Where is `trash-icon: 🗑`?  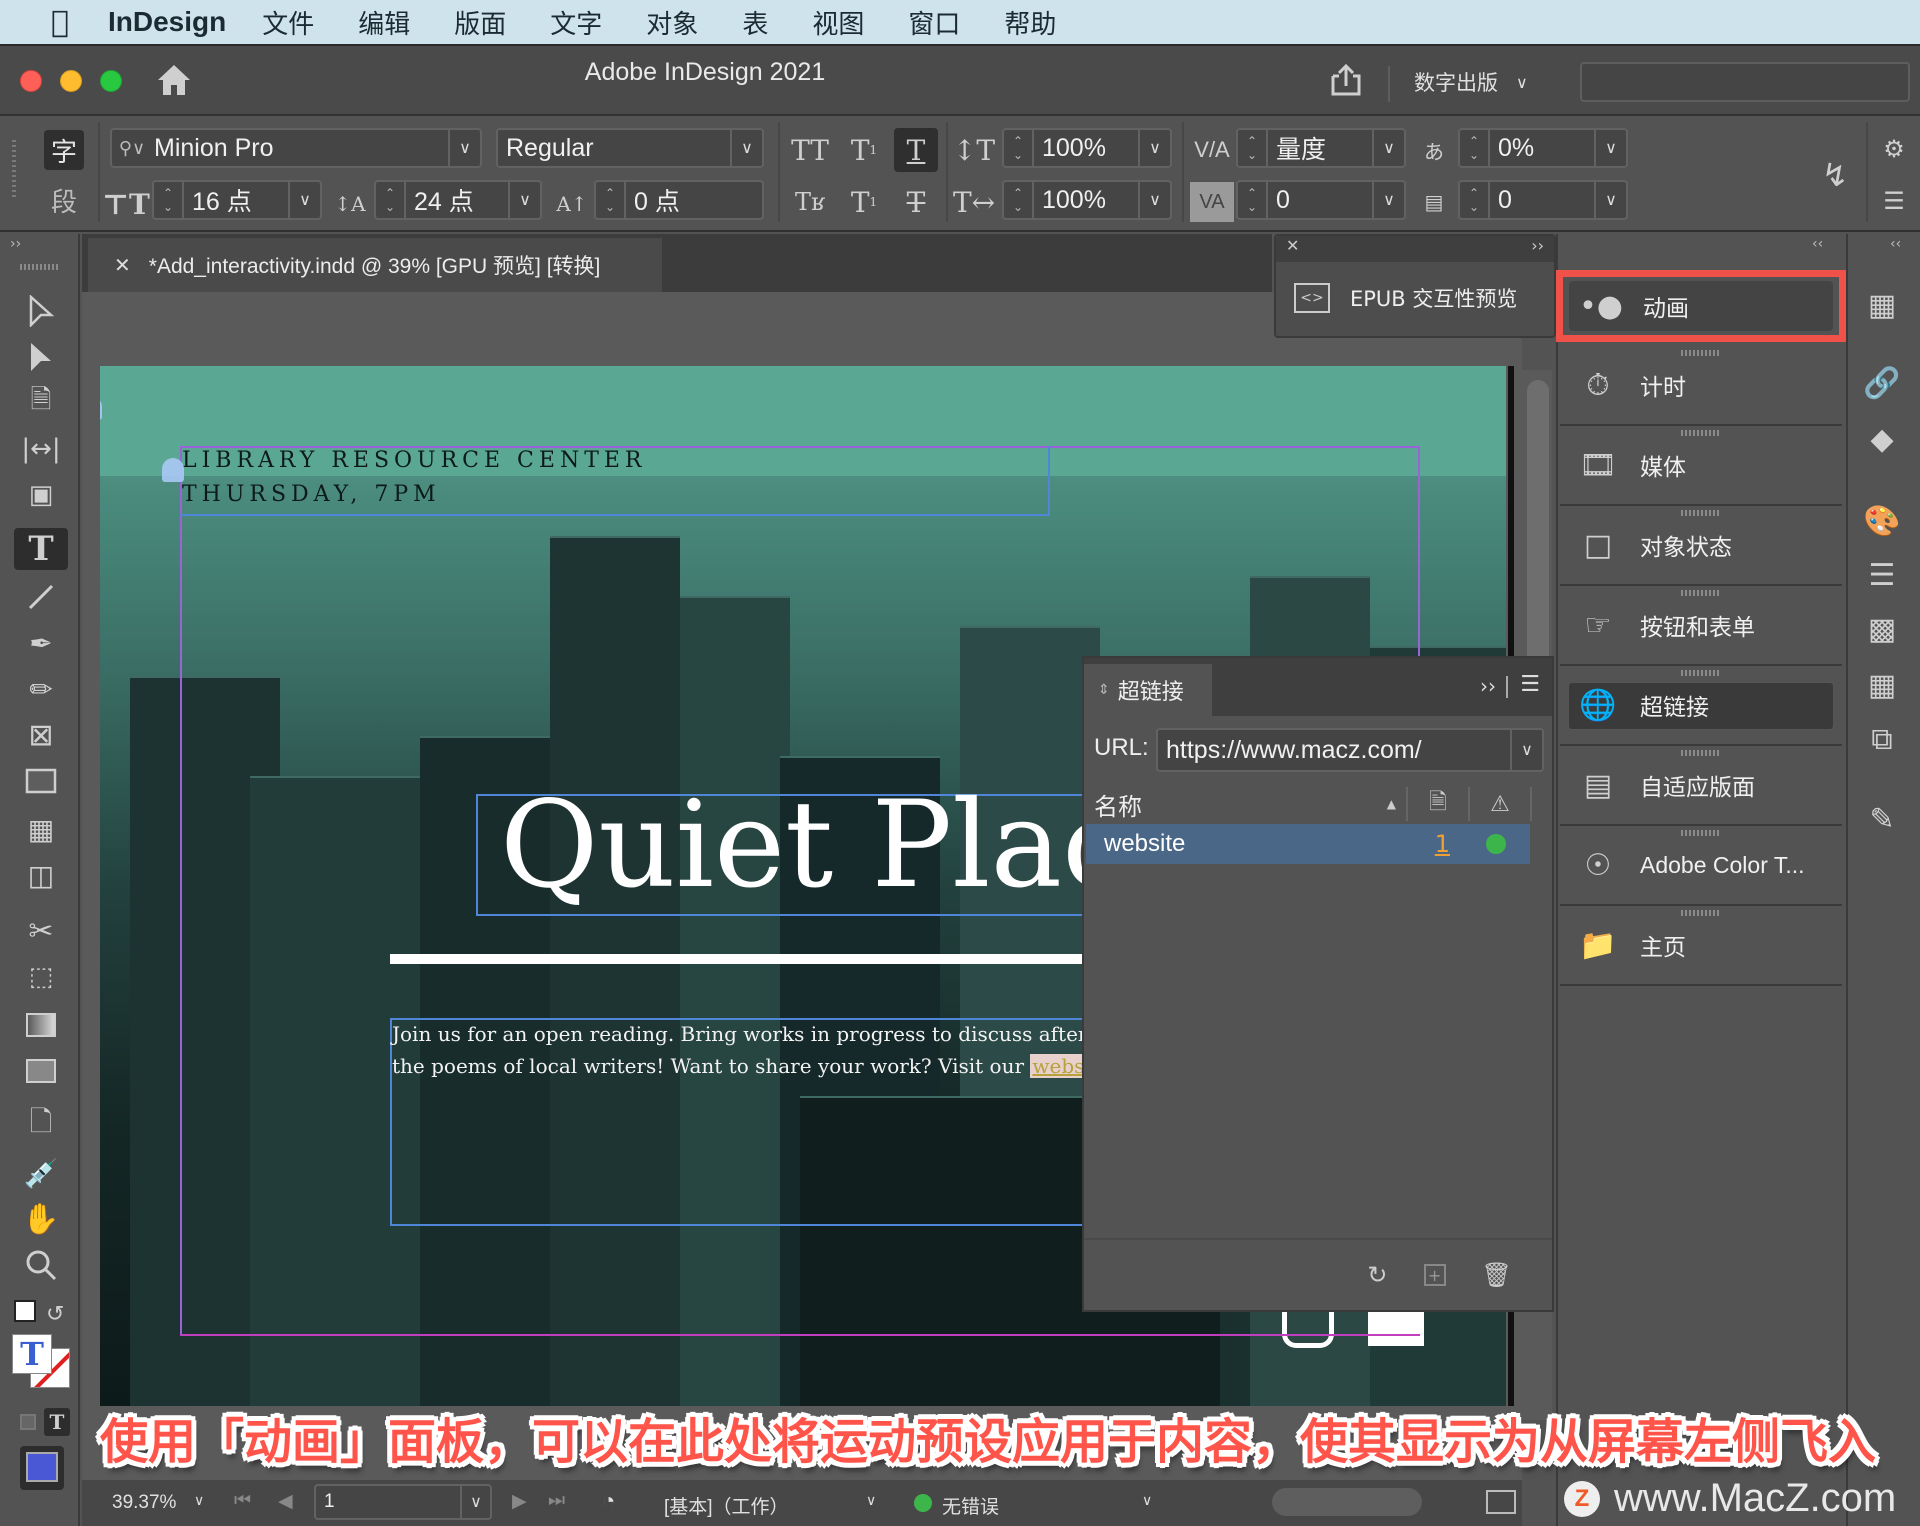
trash-icon: 🗑 is located at coordinates (1497, 1275).